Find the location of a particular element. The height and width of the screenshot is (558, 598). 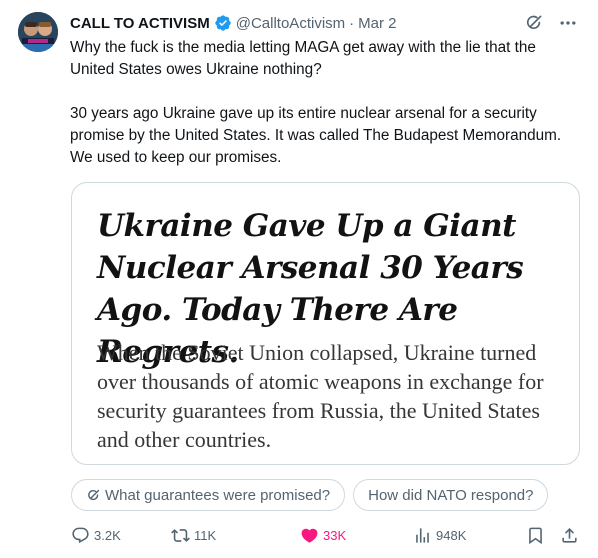

suggestion-chip-label: How did NATO respond? is located at coordinates (451, 495).